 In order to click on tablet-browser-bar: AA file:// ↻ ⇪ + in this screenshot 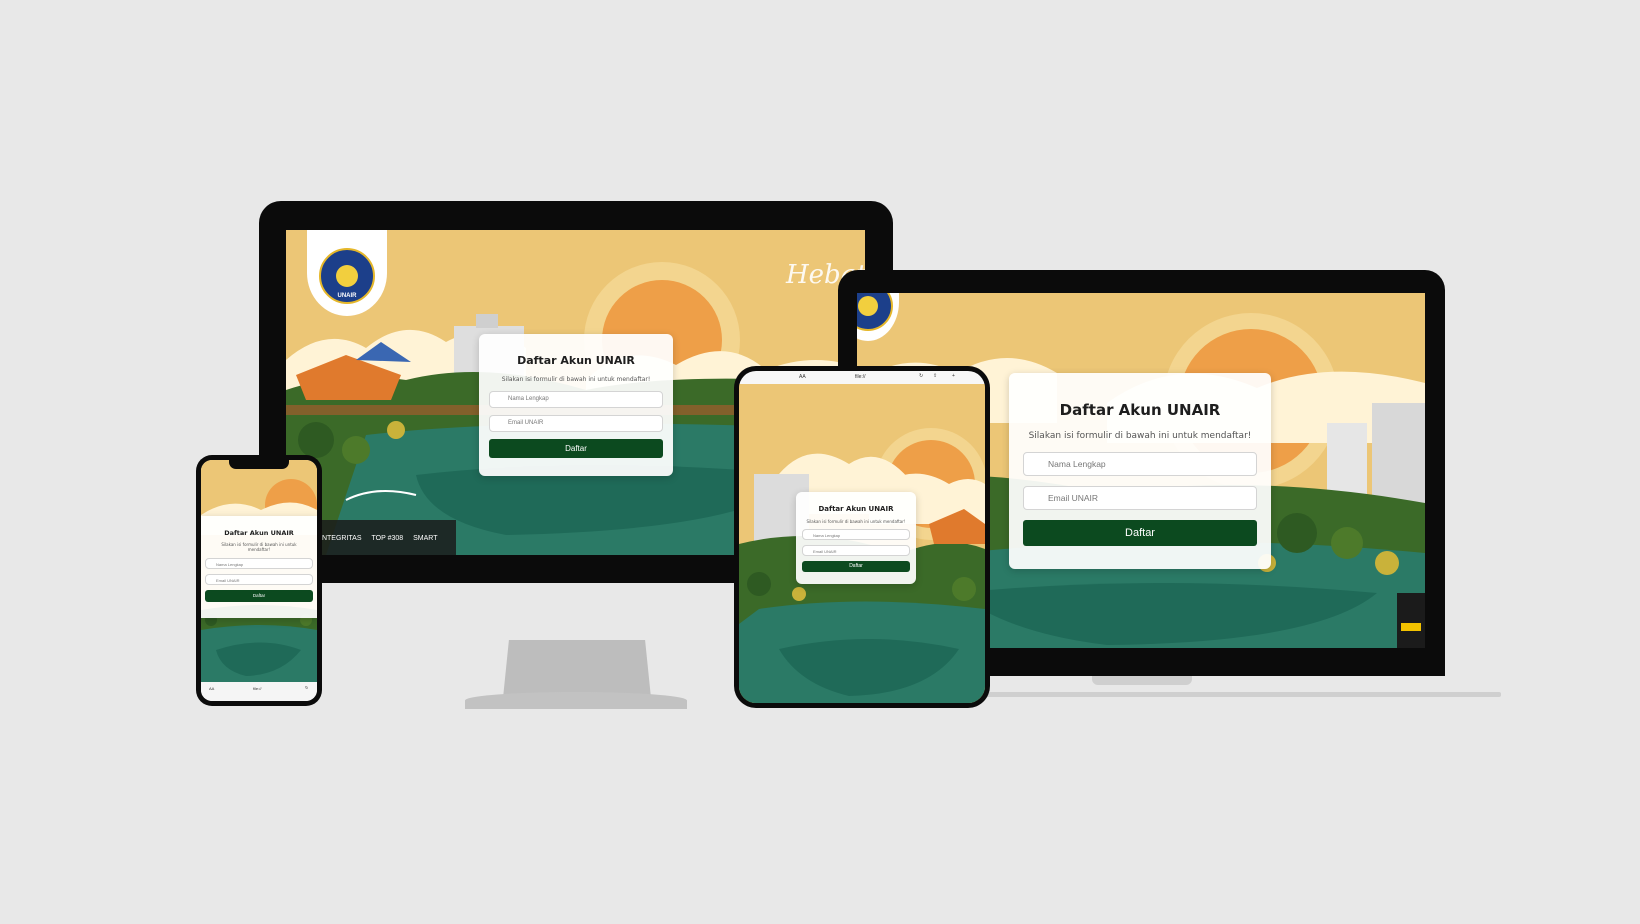, I will do `click(862, 377)`.